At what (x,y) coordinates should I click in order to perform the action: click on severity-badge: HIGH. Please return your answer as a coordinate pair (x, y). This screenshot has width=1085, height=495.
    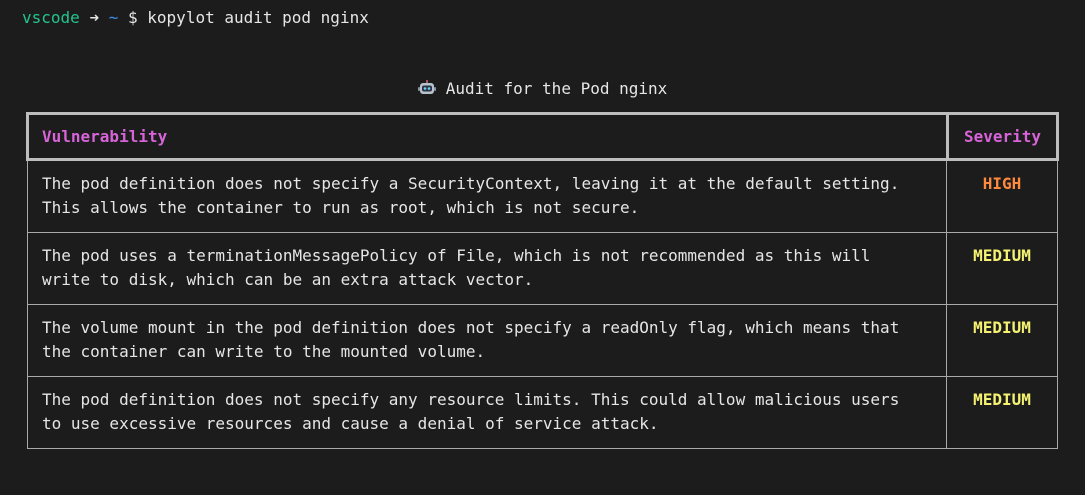
    Looking at the image, I should click on (1002, 183).